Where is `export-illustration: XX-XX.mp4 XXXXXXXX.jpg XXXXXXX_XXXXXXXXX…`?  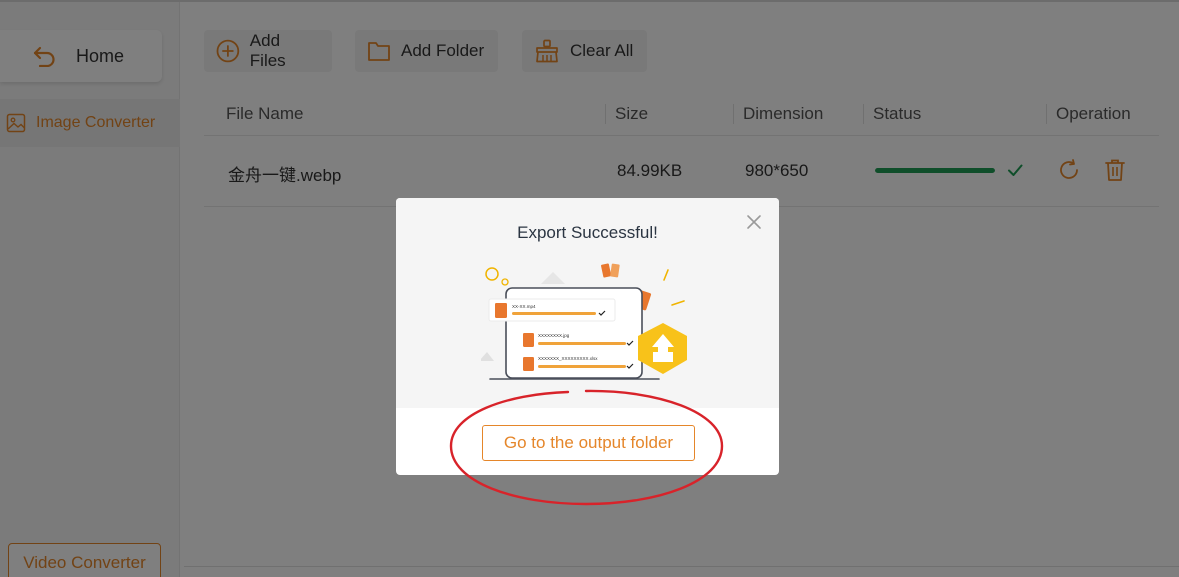
export-illustration: XX-XX.mp4 XXXXXXXX.jpg XXXXXXX_XXXXXXXXX… is located at coordinates (584, 321).